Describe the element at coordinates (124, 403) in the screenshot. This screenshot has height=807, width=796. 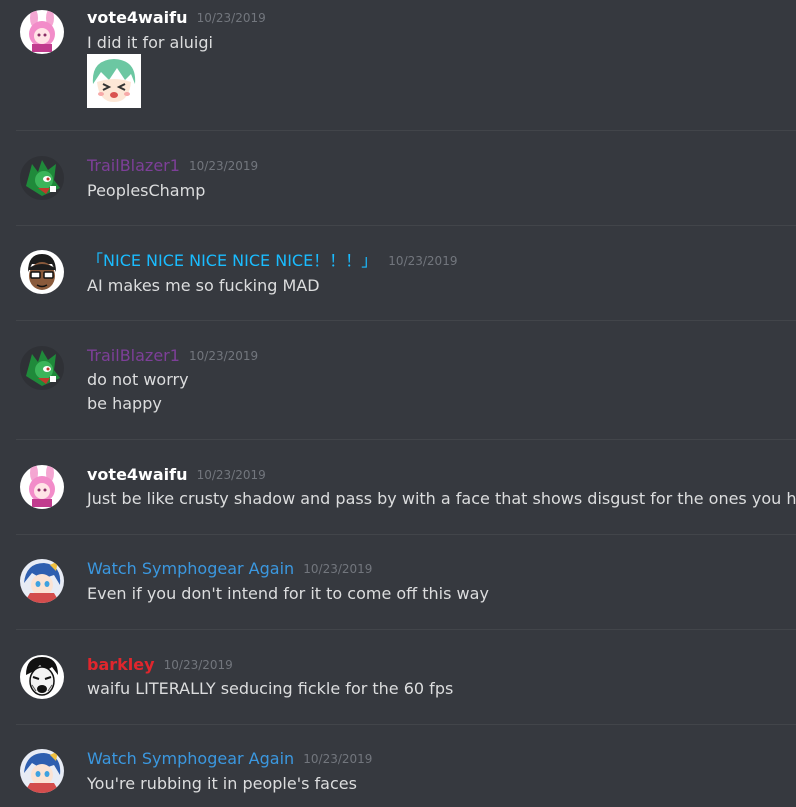
I see `message-text: be happy` at that location.